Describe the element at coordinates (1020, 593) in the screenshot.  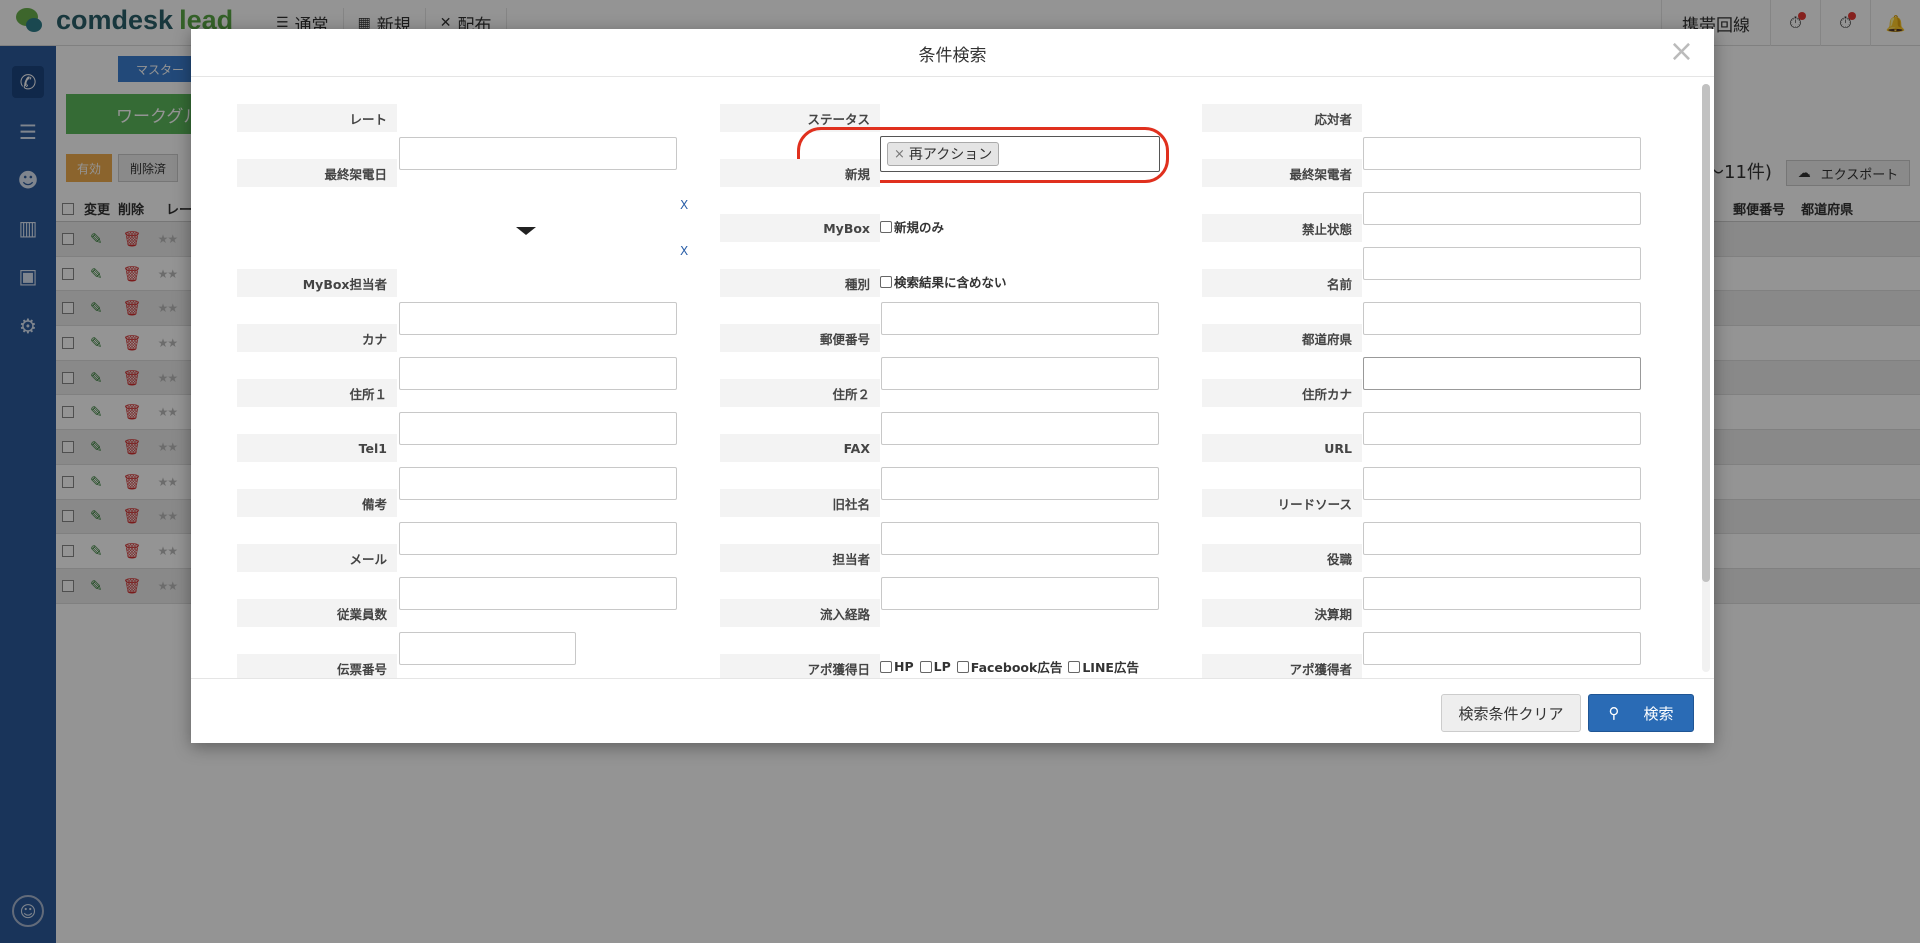
I see `person-in-charge-input` at that location.